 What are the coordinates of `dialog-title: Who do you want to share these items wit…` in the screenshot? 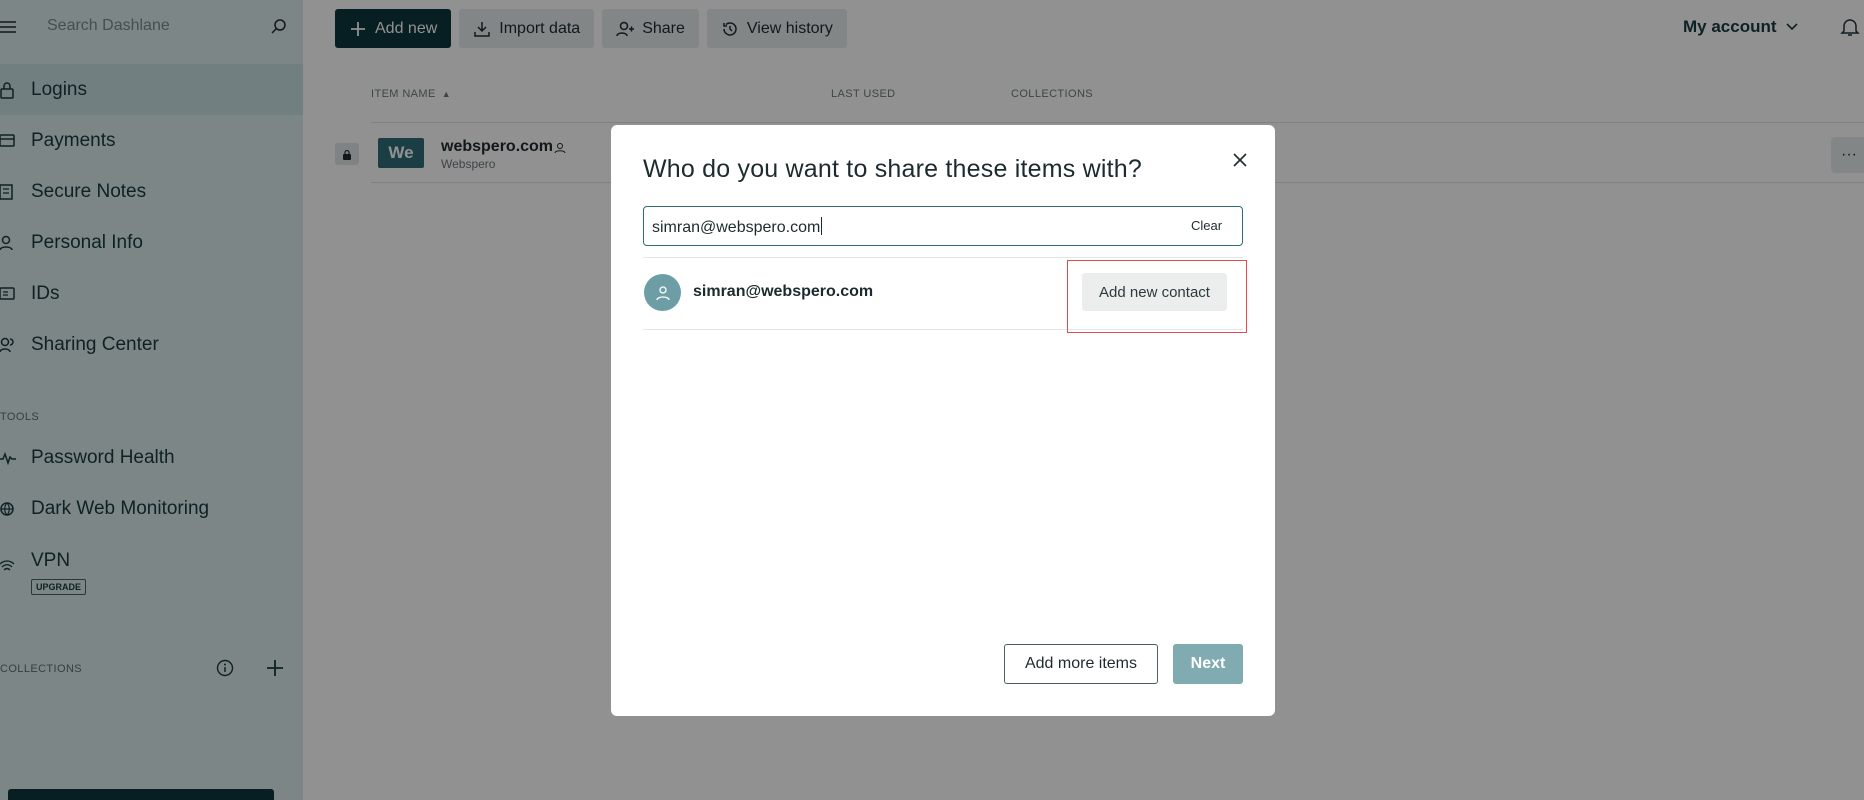 It's located at (892, 169).